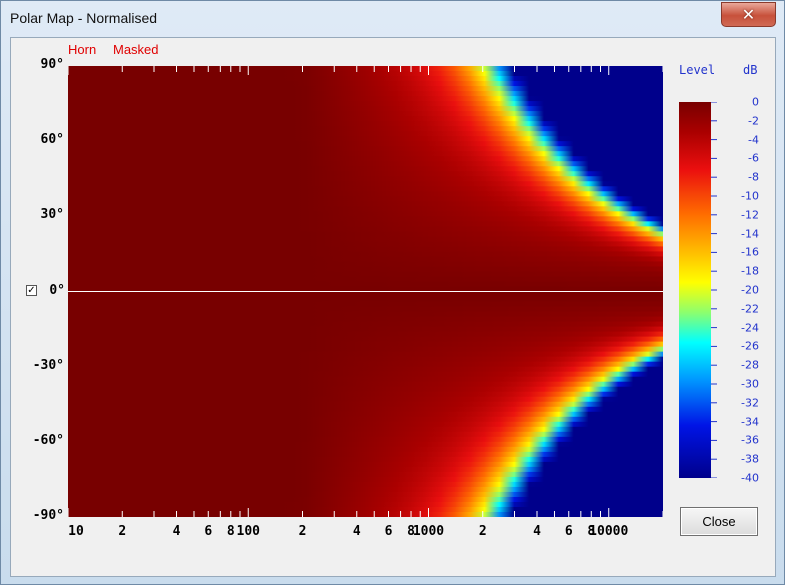 The image size is (785, 585). I want to click on colorbar-tick-label: -14, so click(750, 234).